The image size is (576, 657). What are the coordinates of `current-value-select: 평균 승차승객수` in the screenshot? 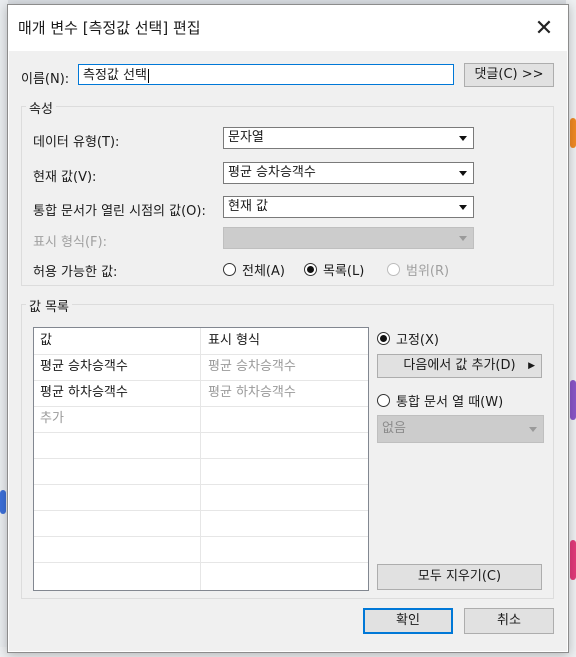 It's located at (348, 173).